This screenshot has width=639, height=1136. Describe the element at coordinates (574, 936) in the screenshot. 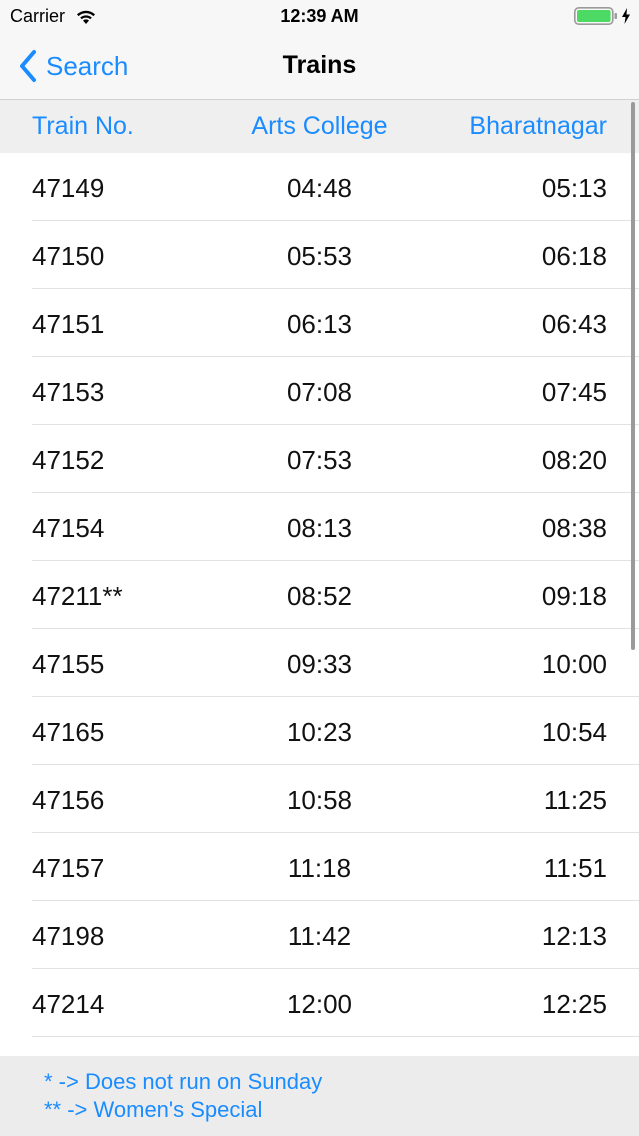

I see `bharatnagar-time: 12:13` at that location.